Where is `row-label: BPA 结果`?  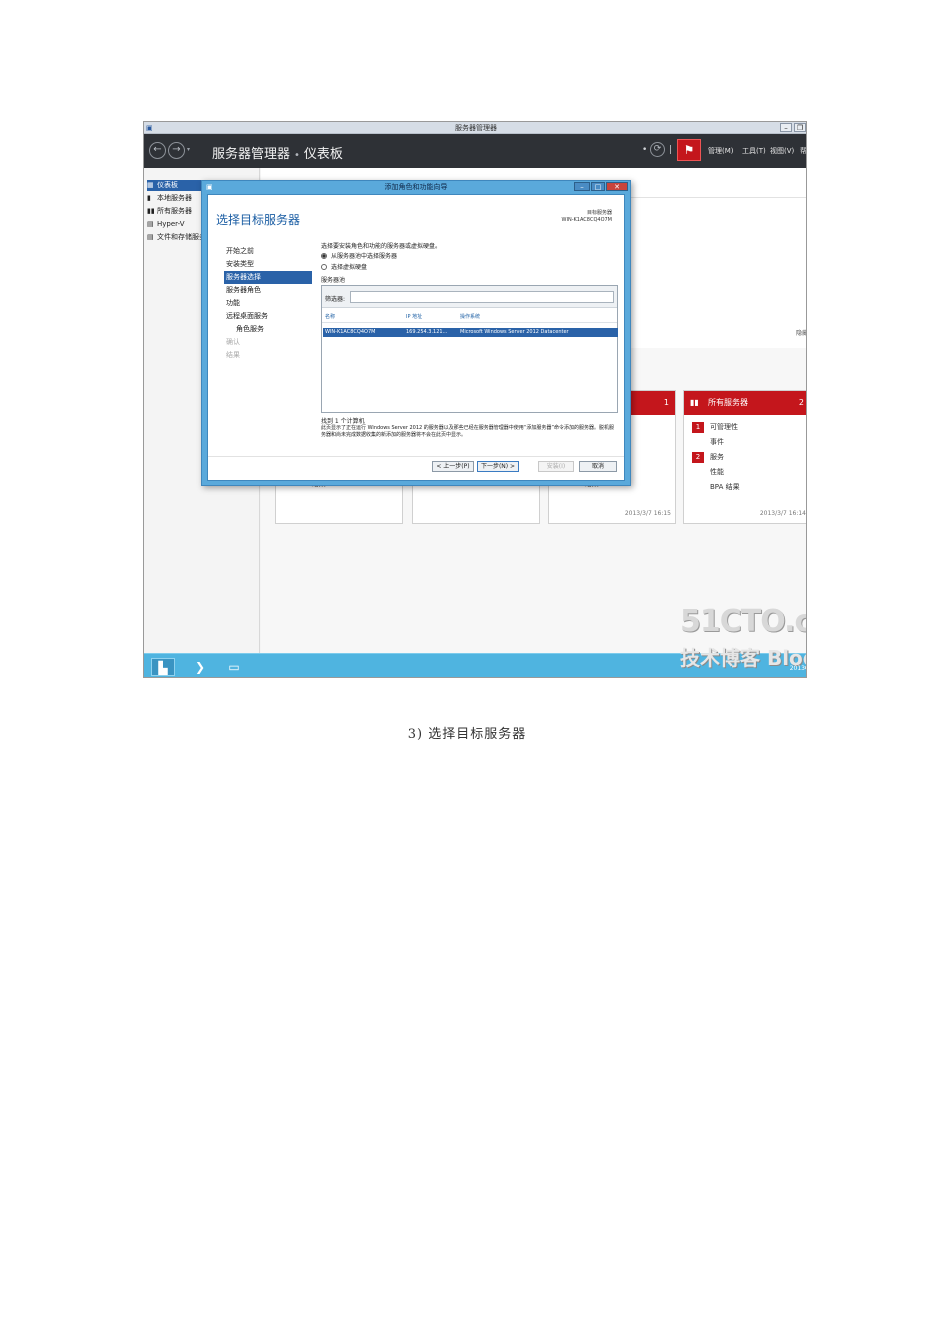 row-label: BPA 结果 is located at coordinates (725, 487).